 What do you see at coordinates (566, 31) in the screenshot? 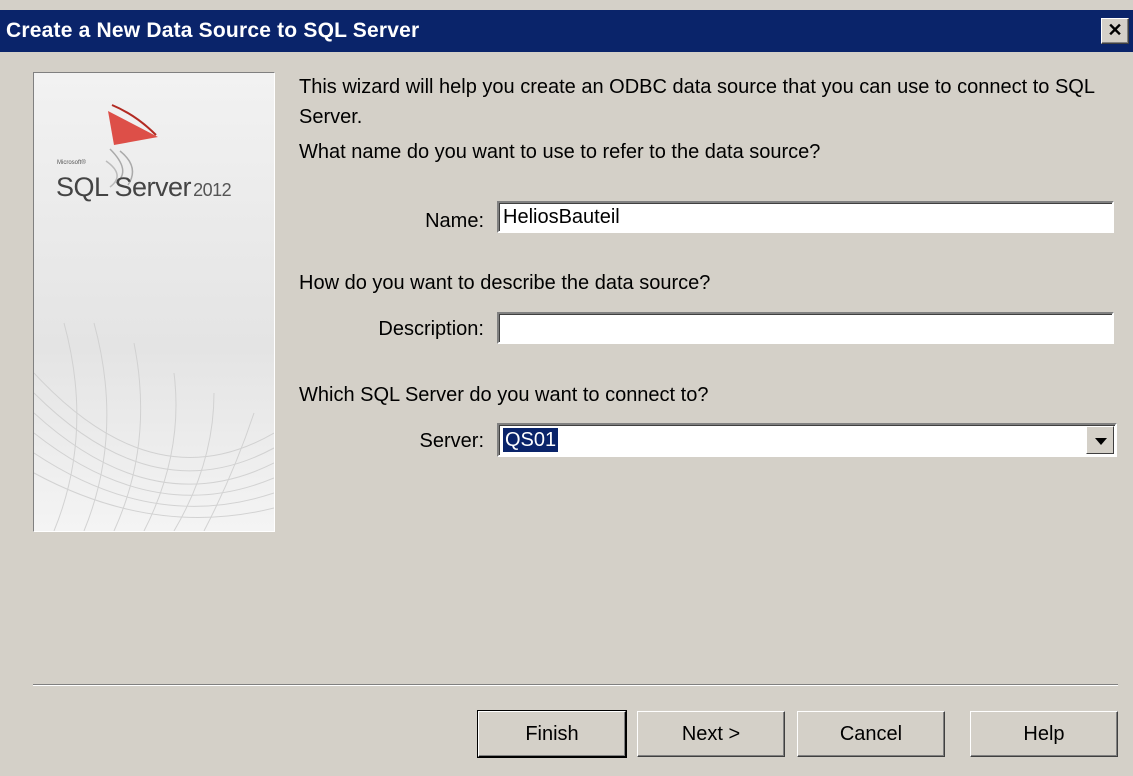
I see `title-bar: Create a New Data Source to SQL Server ✕` at bounding box center [566, 31].